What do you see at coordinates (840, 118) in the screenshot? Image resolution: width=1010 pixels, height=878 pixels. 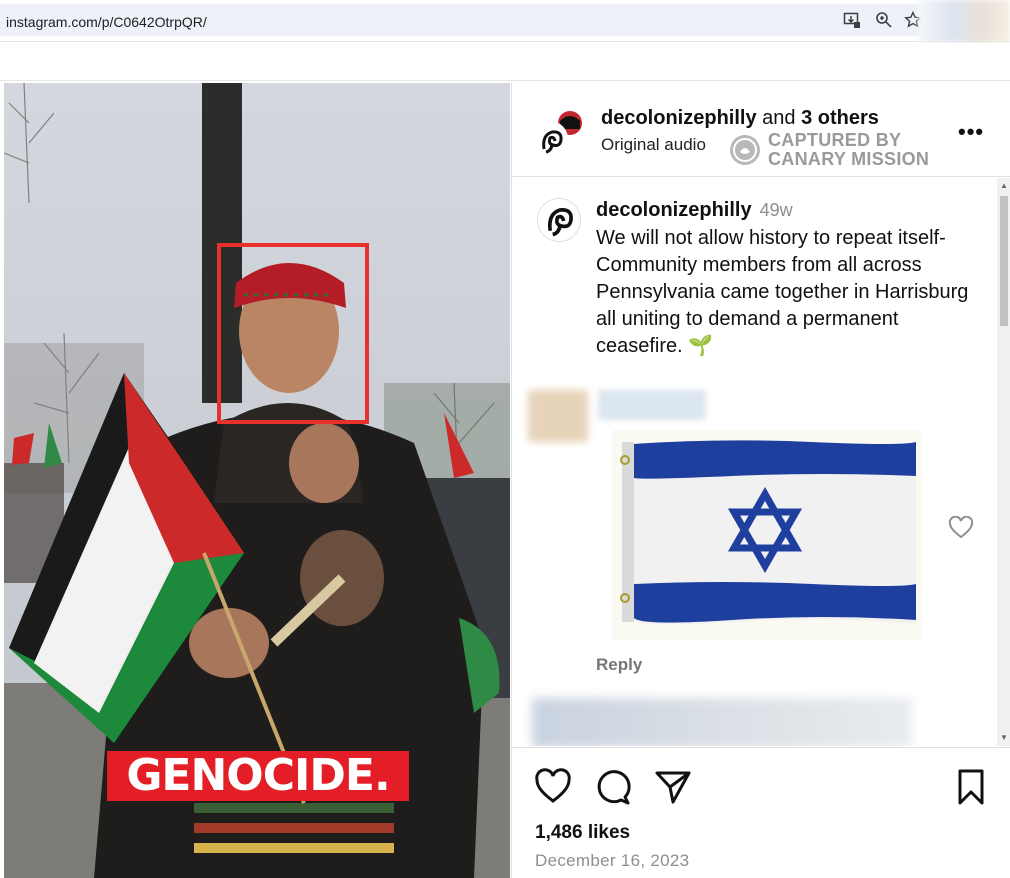 I see `others-link: 3 others` at bounding box center [840, 118].